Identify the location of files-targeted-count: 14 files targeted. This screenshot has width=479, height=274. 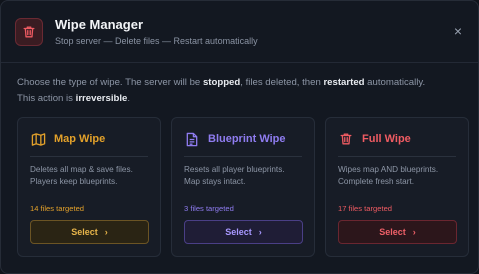
(57, 208).